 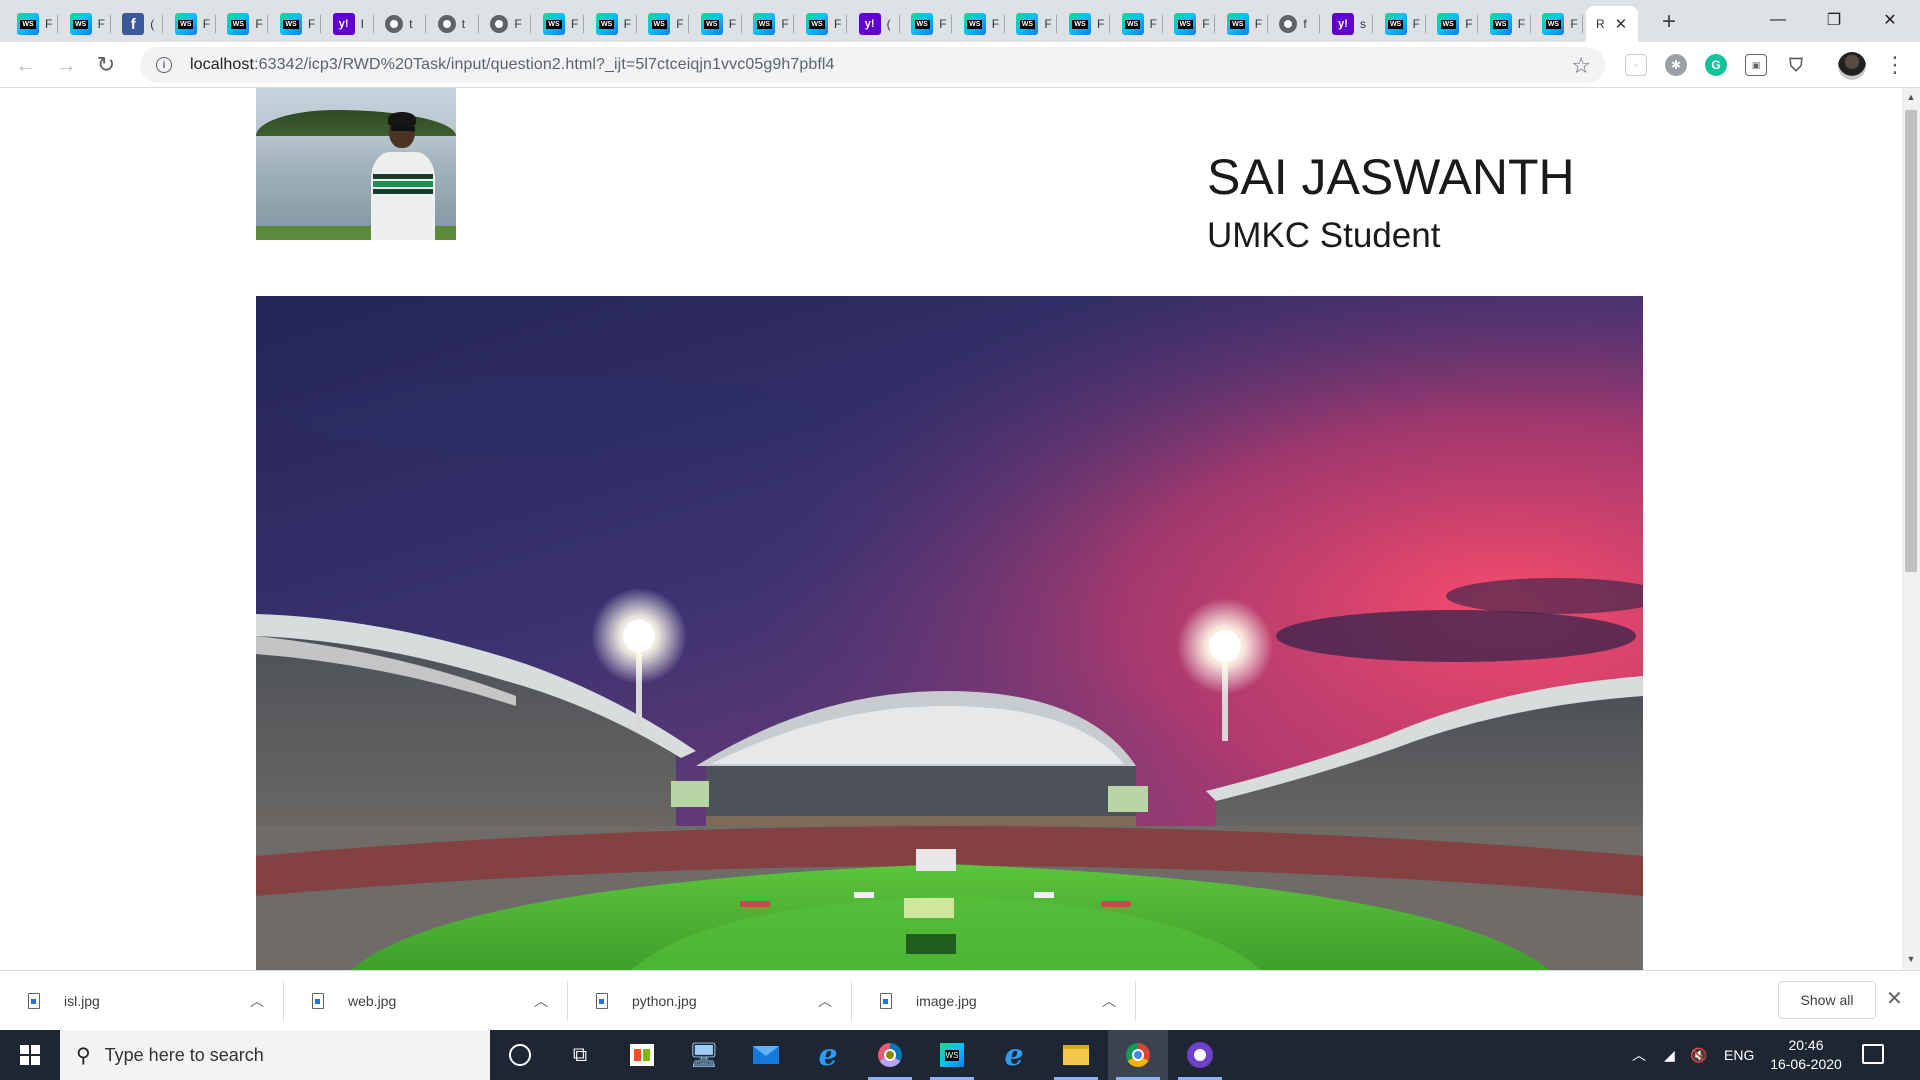 I want to click on notification-icon, so click(x=1873, y=1054).